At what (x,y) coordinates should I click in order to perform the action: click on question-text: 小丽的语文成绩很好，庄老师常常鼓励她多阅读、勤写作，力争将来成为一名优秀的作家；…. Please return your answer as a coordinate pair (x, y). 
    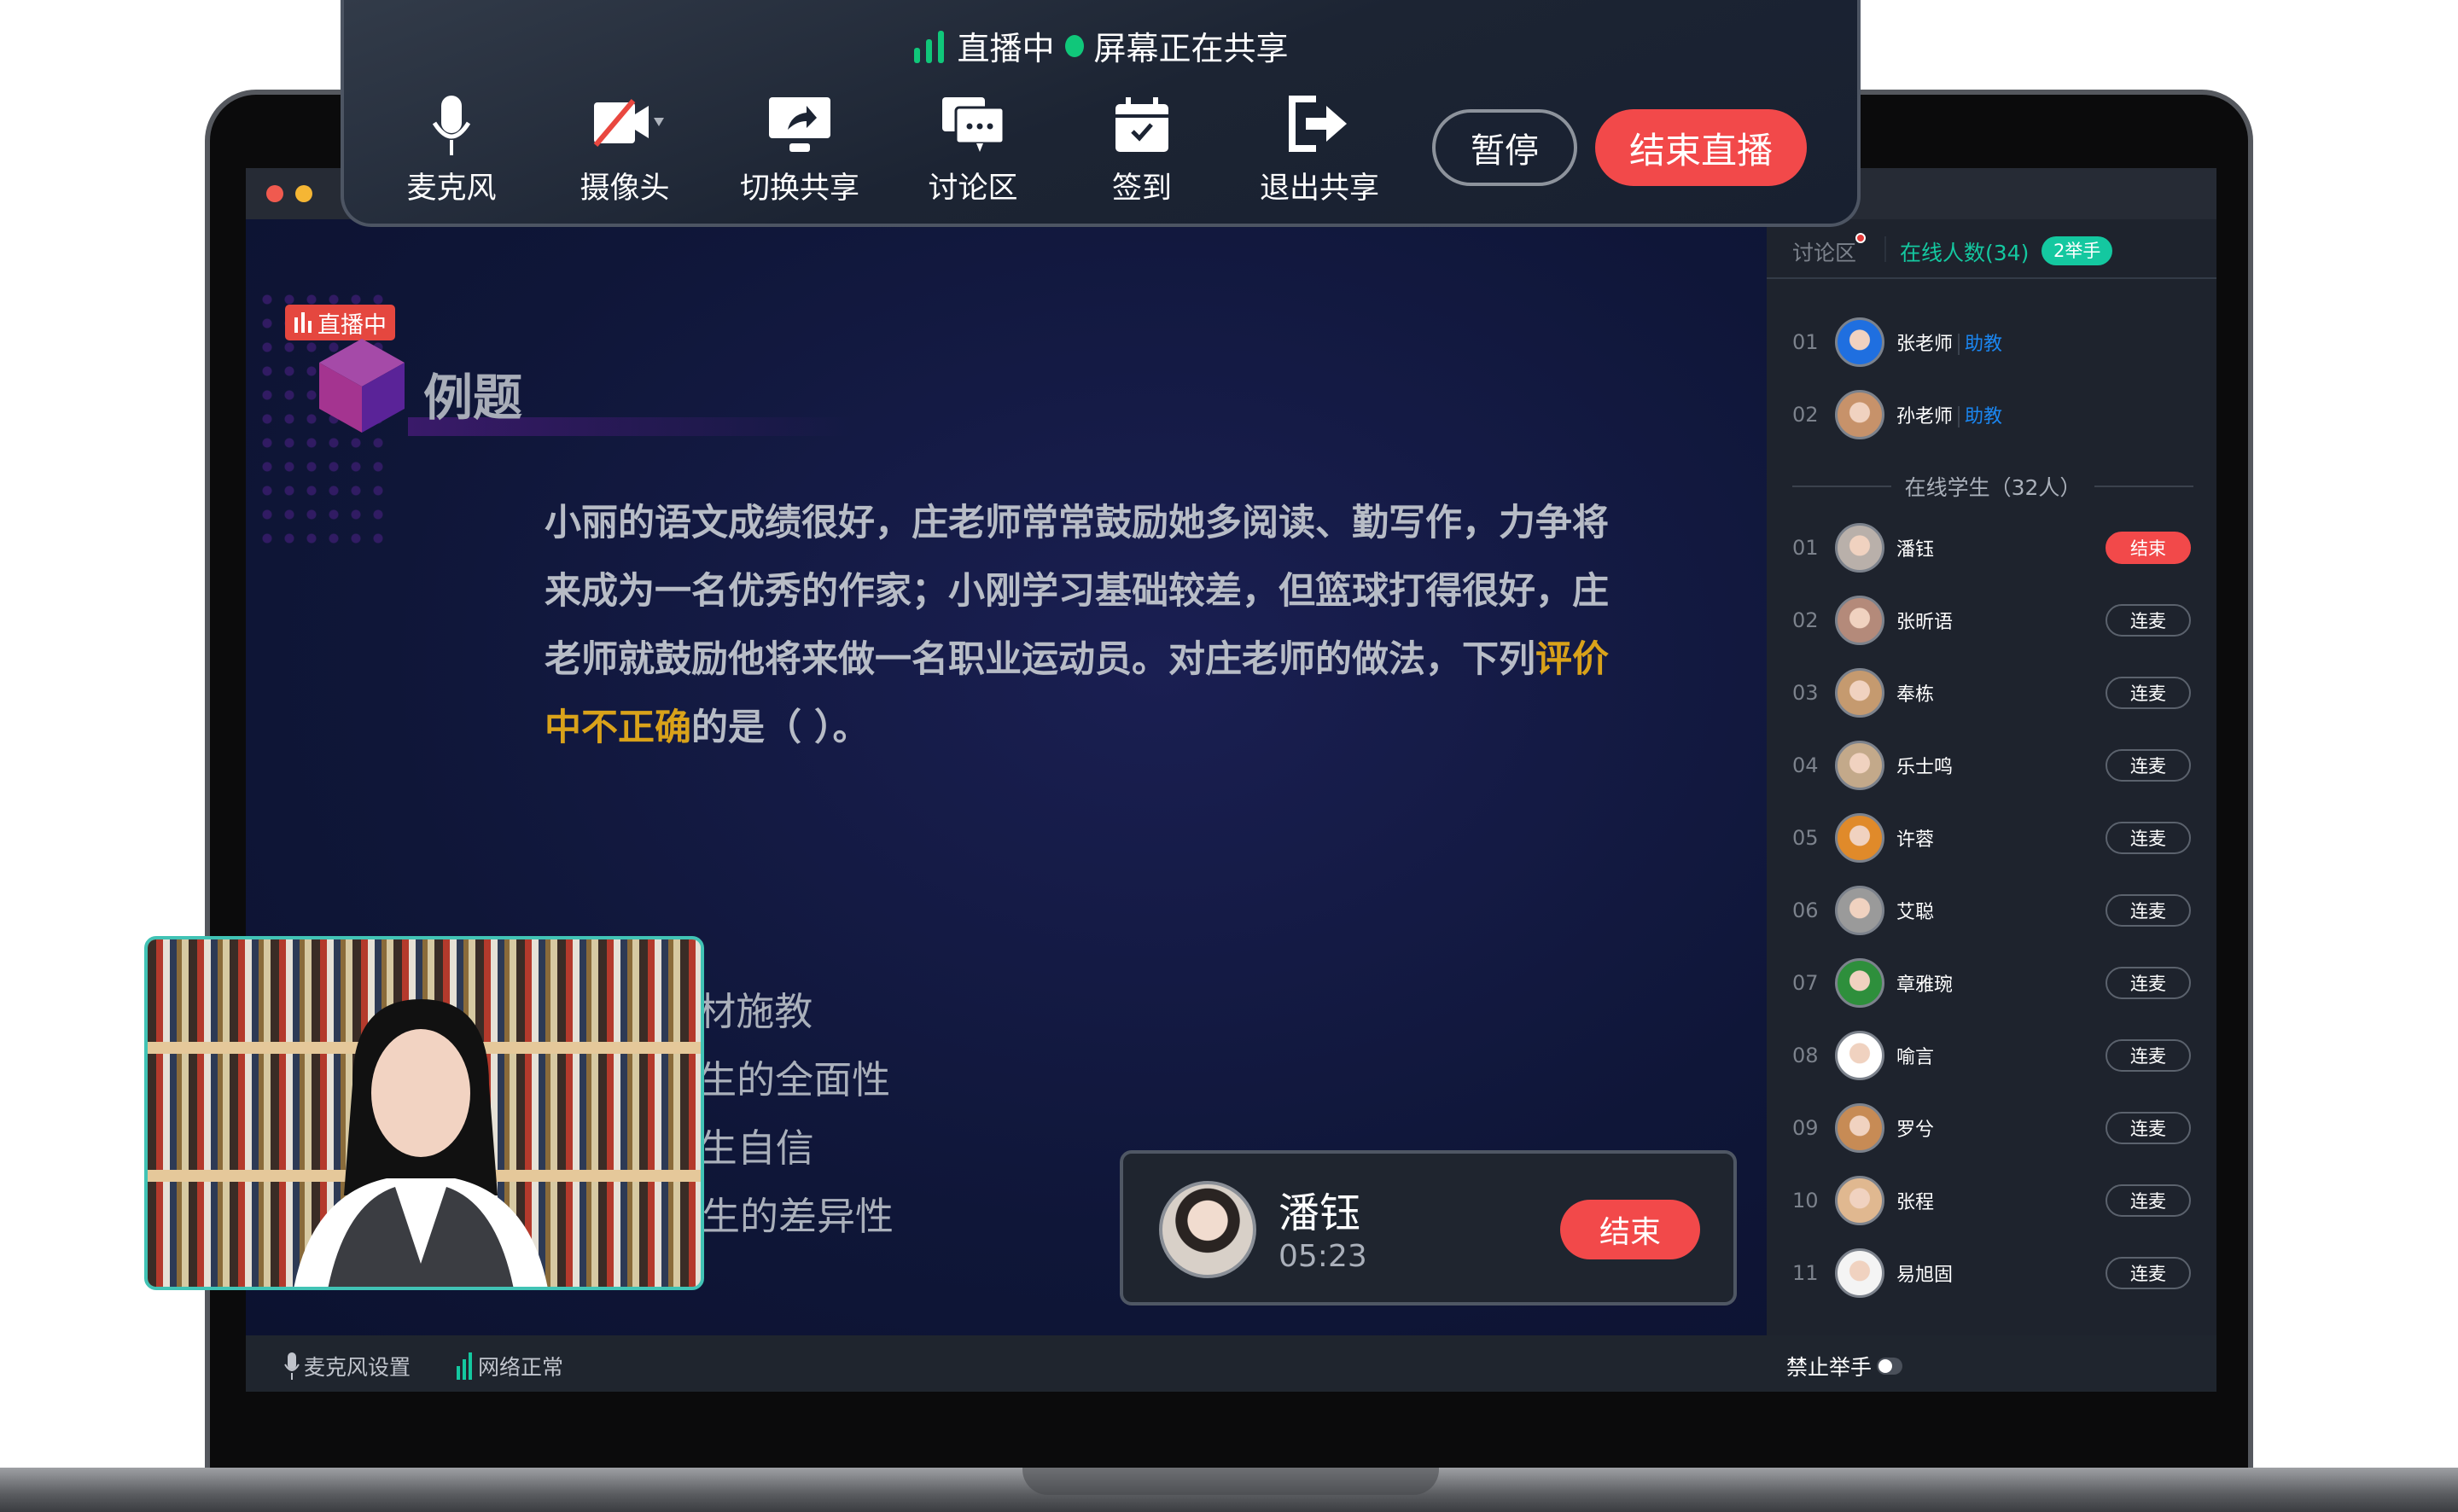
    Looking at the image, I should click on (1077, 625).